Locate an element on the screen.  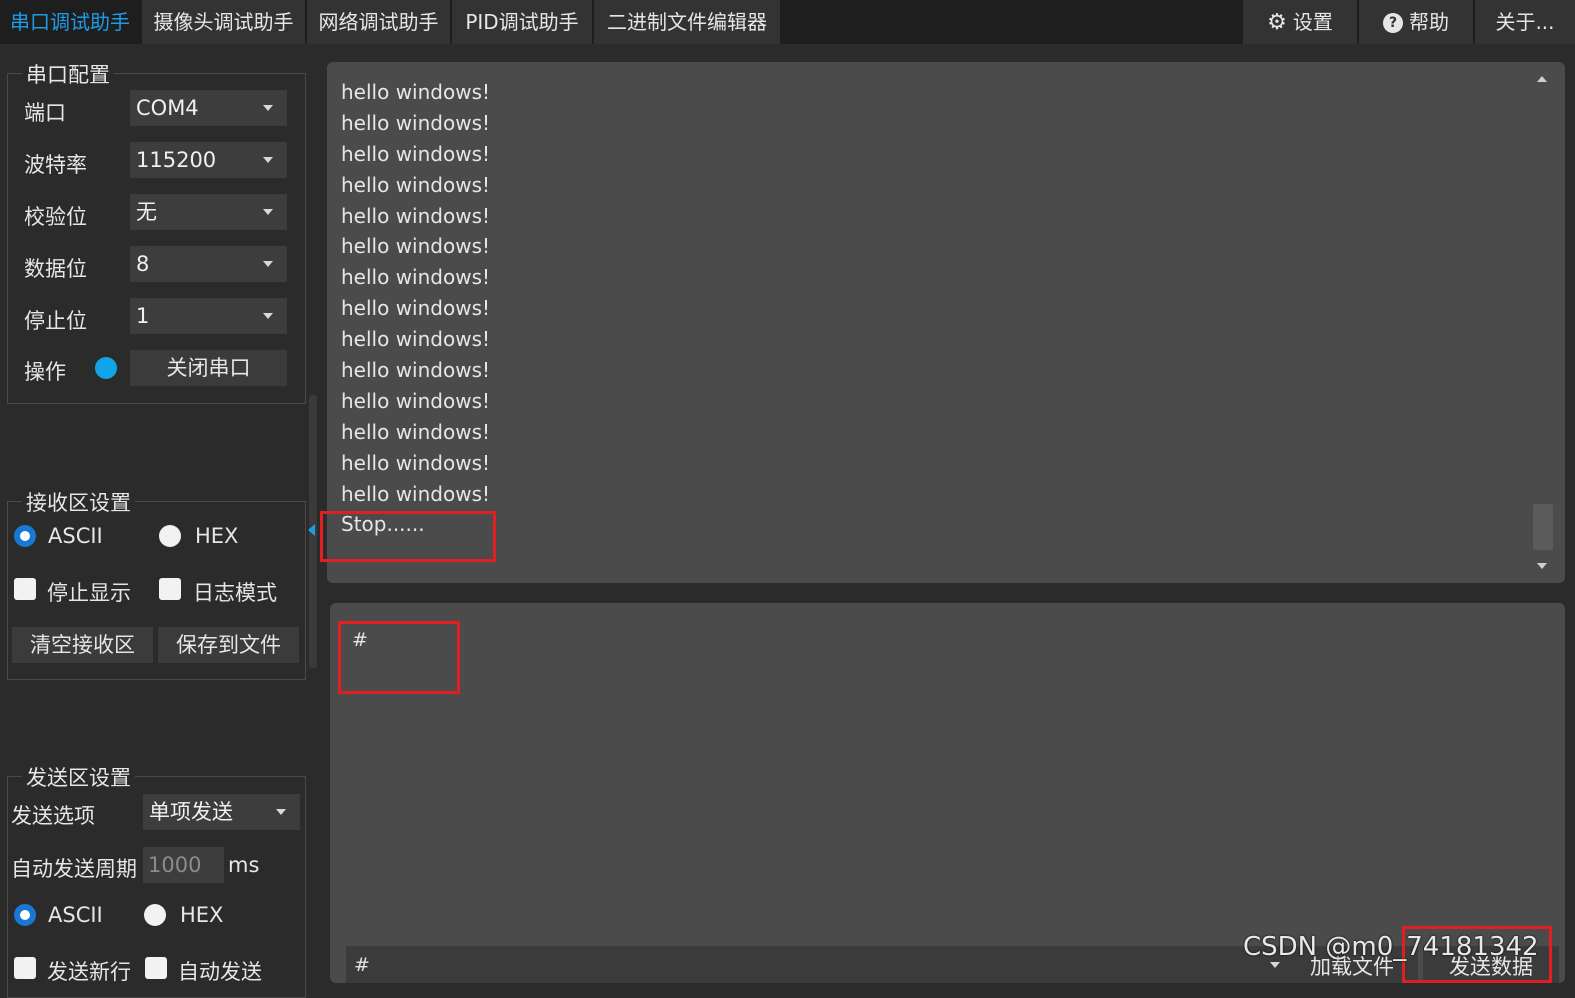
port-value: COM4 is located at coordinates (167, 108).